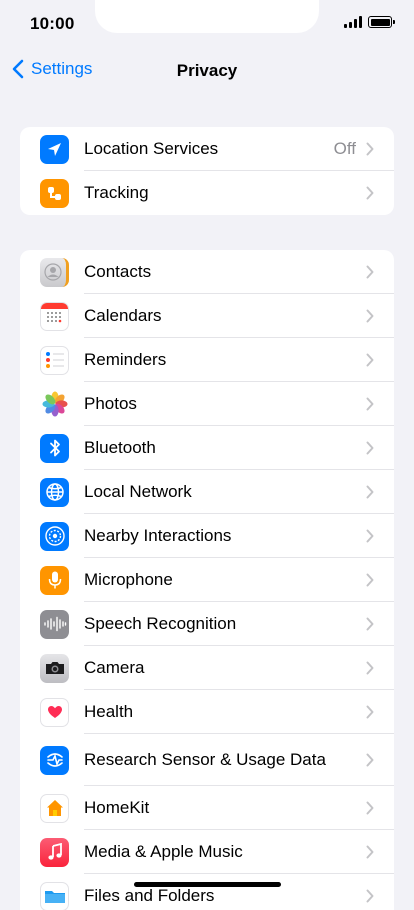 This screenshot has height=910, width=414. I want to click on row-files-and-folders: Files and Folders, so click(207, 892).